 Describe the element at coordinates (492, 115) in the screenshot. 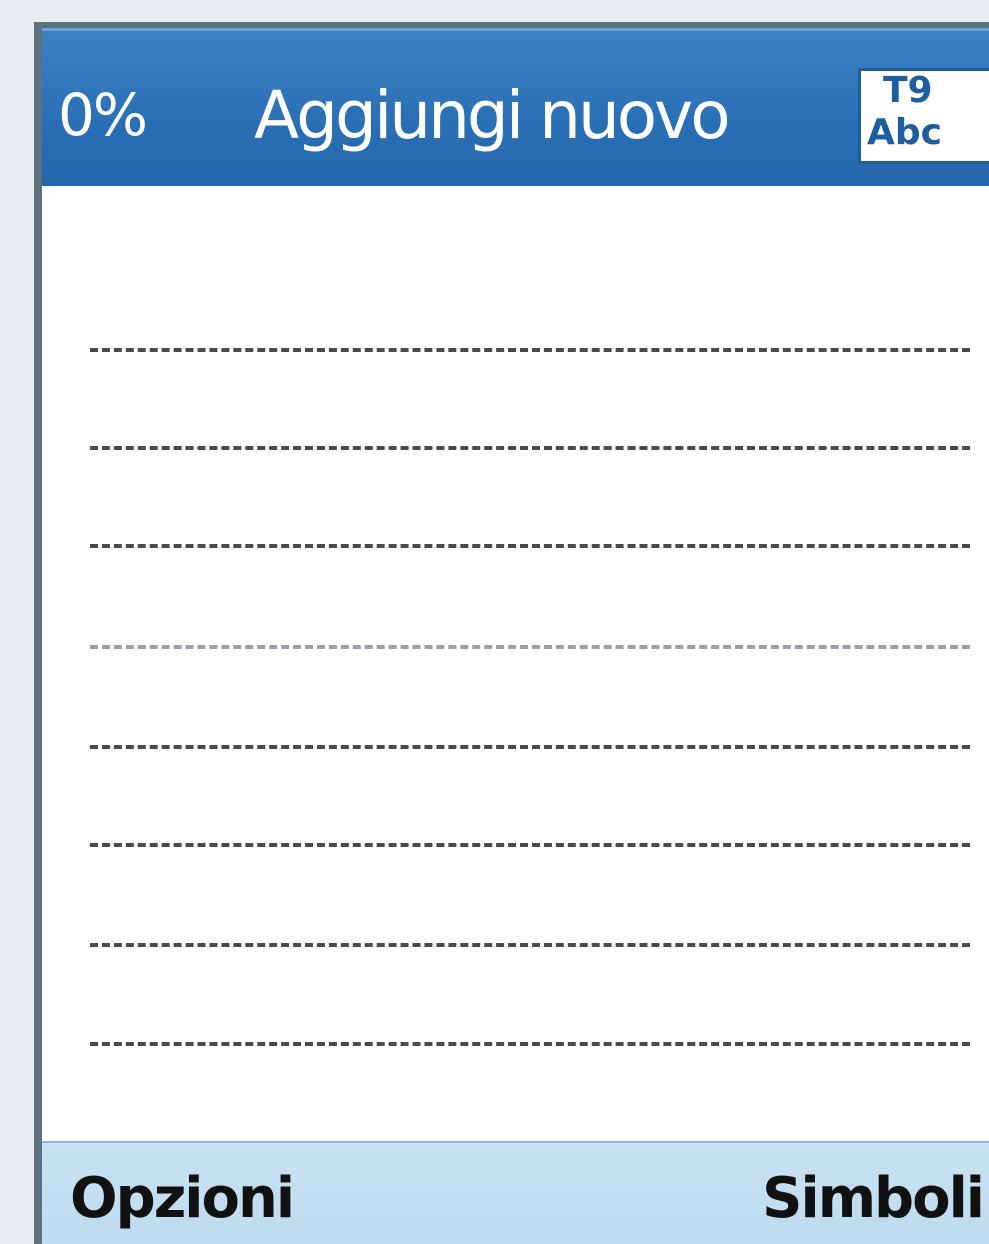

I see `screen-title: Aggiungi nuovo` at that location.